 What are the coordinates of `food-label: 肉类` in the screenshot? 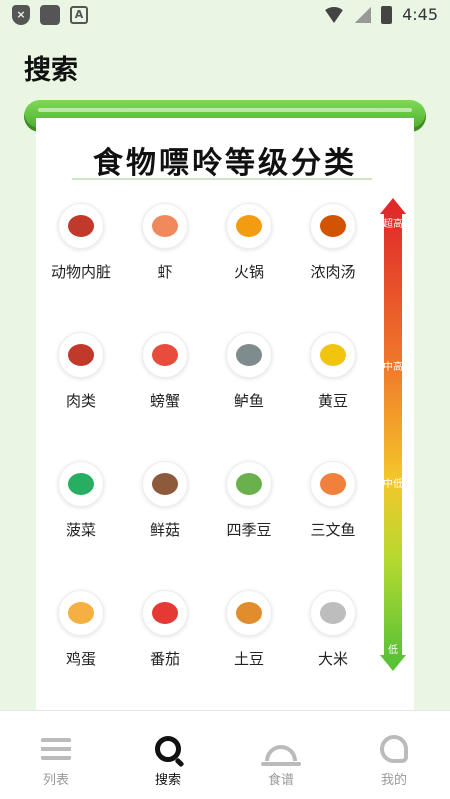 It's located at (80, 401).